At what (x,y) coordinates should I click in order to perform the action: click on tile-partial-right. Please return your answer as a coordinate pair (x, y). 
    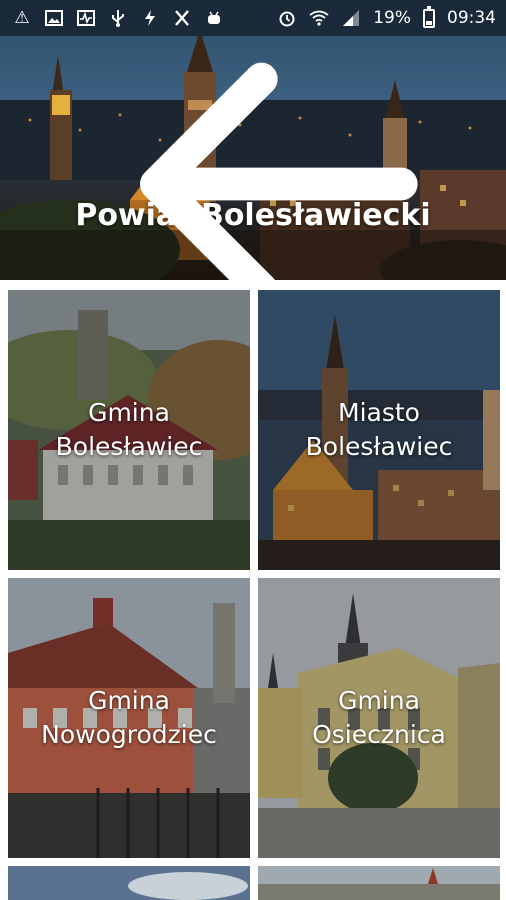
    Looking at the image, I should click on (379, 883).